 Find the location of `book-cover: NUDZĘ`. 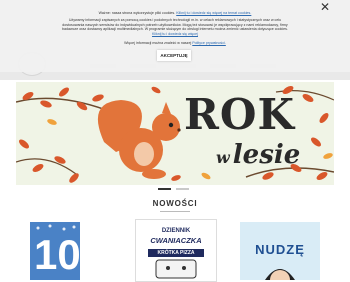

book-cover: NUDZĘ is located at coordinates (280, 251).